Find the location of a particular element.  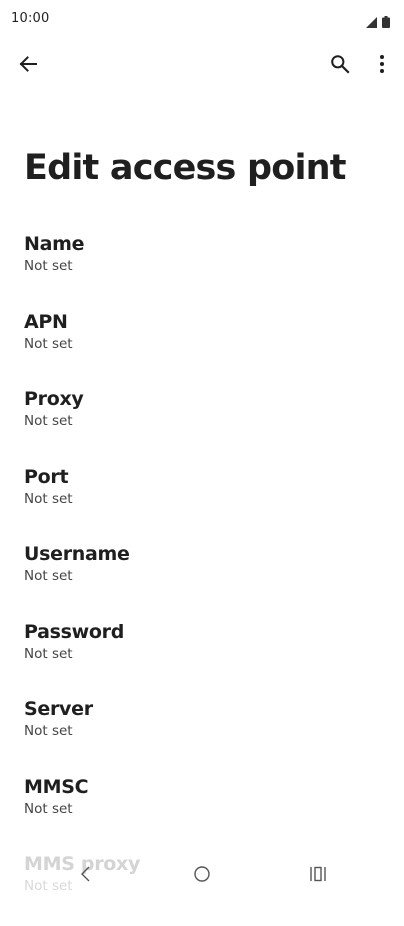

pref-title: APN is located at coordinates (46, 321).